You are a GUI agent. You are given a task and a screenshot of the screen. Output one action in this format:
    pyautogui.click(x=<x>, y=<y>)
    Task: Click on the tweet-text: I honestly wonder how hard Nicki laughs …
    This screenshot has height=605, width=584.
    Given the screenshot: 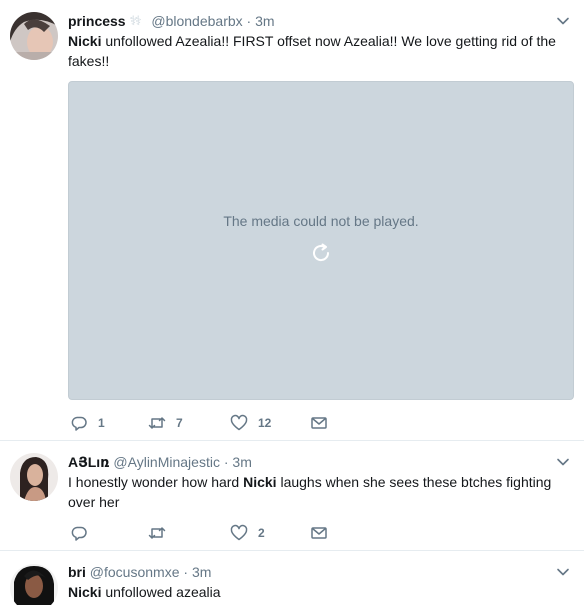 What is the action you would take?
    pyautogui.click(x=321, y=492)
    